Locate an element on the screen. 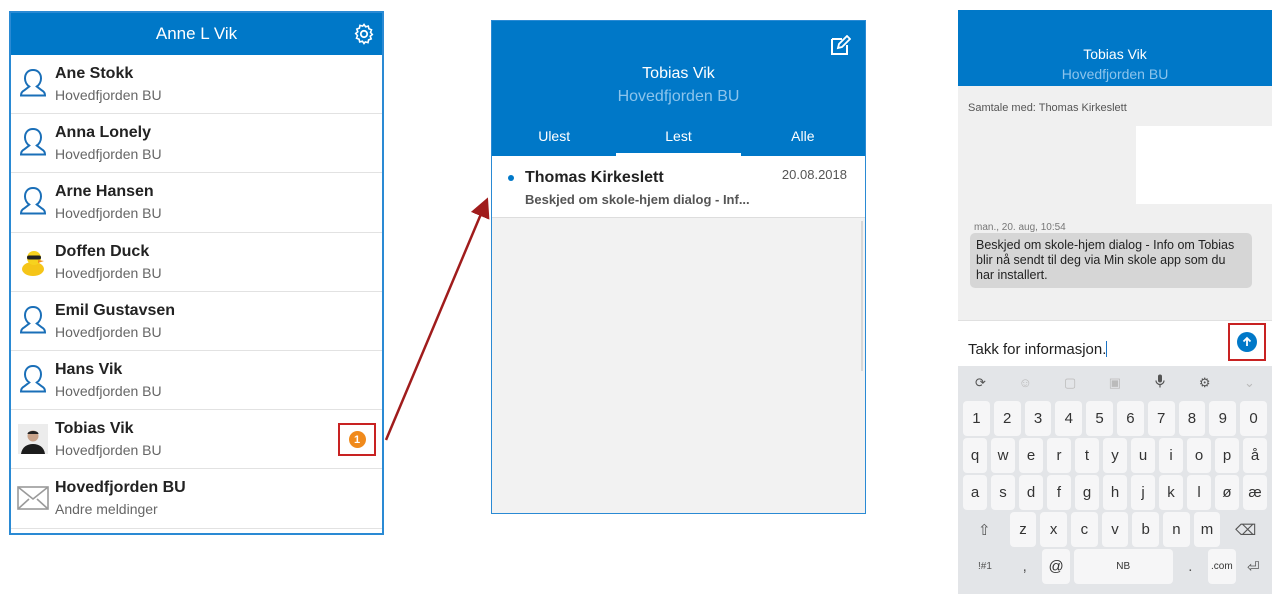 This screenshot has width=1281, height=594. key: å is located at coordinates (1255, 455).